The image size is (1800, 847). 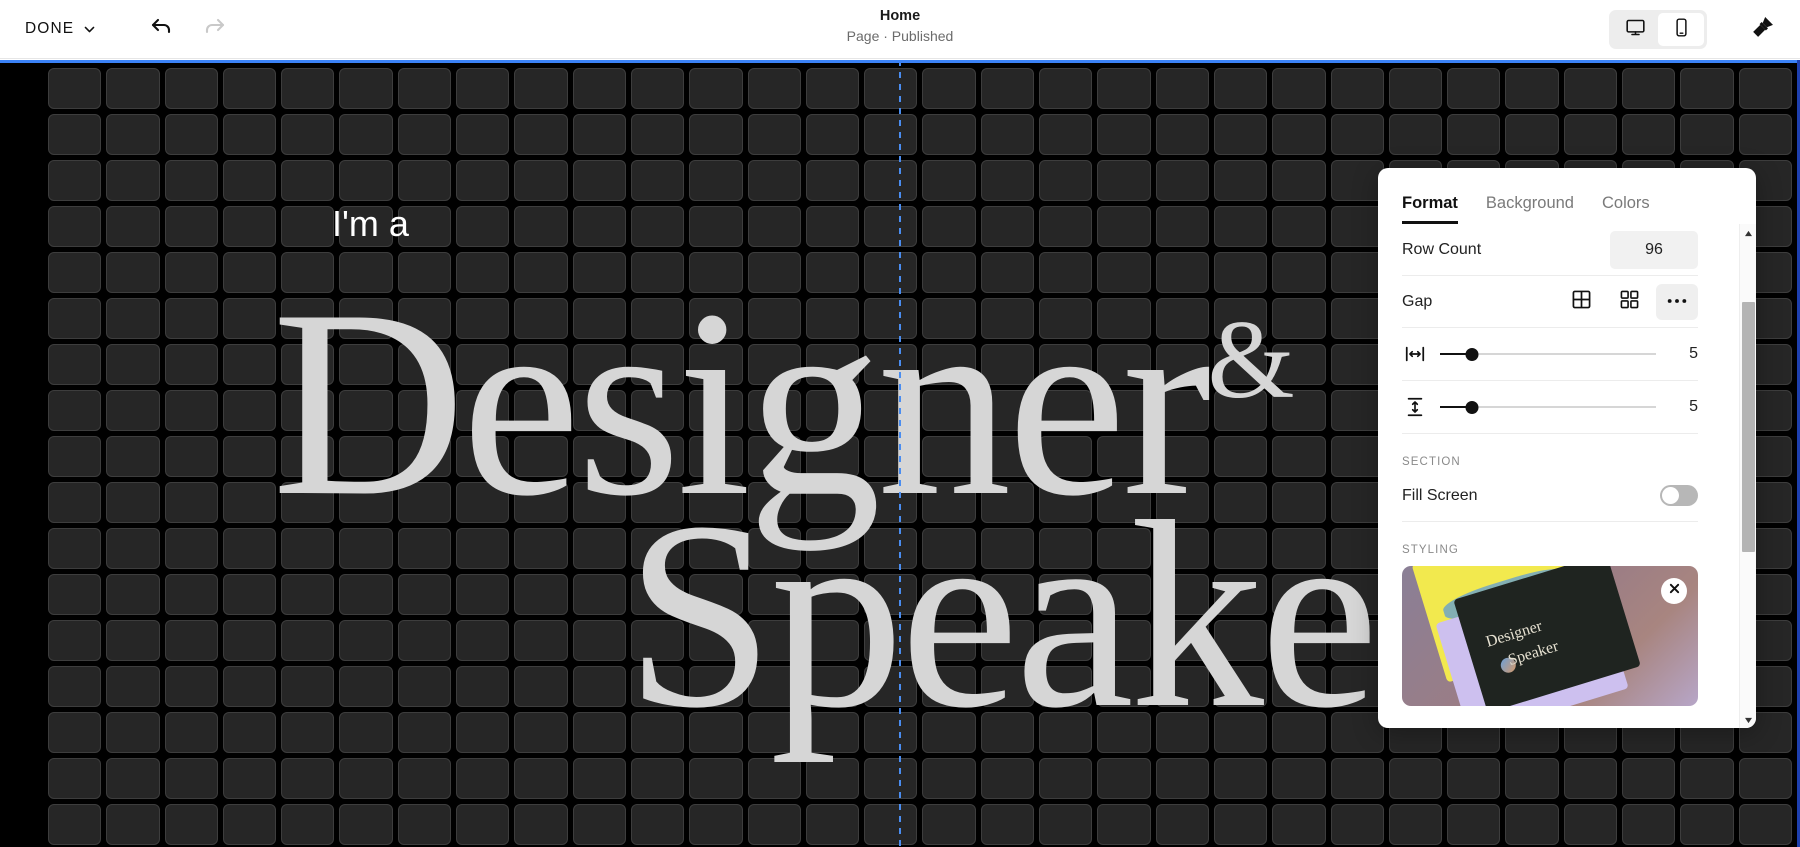 I want to click on gap-preset-small-button, so click(x=1629, y=302).